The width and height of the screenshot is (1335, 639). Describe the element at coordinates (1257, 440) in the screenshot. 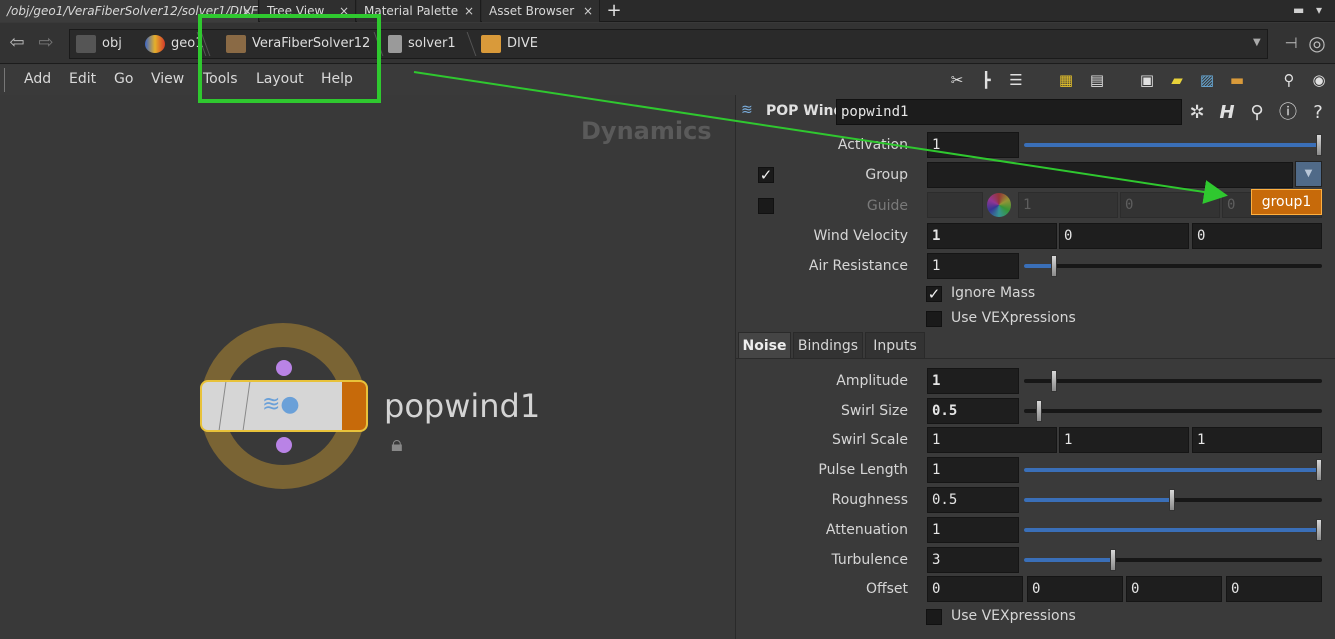

I see `swirl-scale-z: 1` at that location.